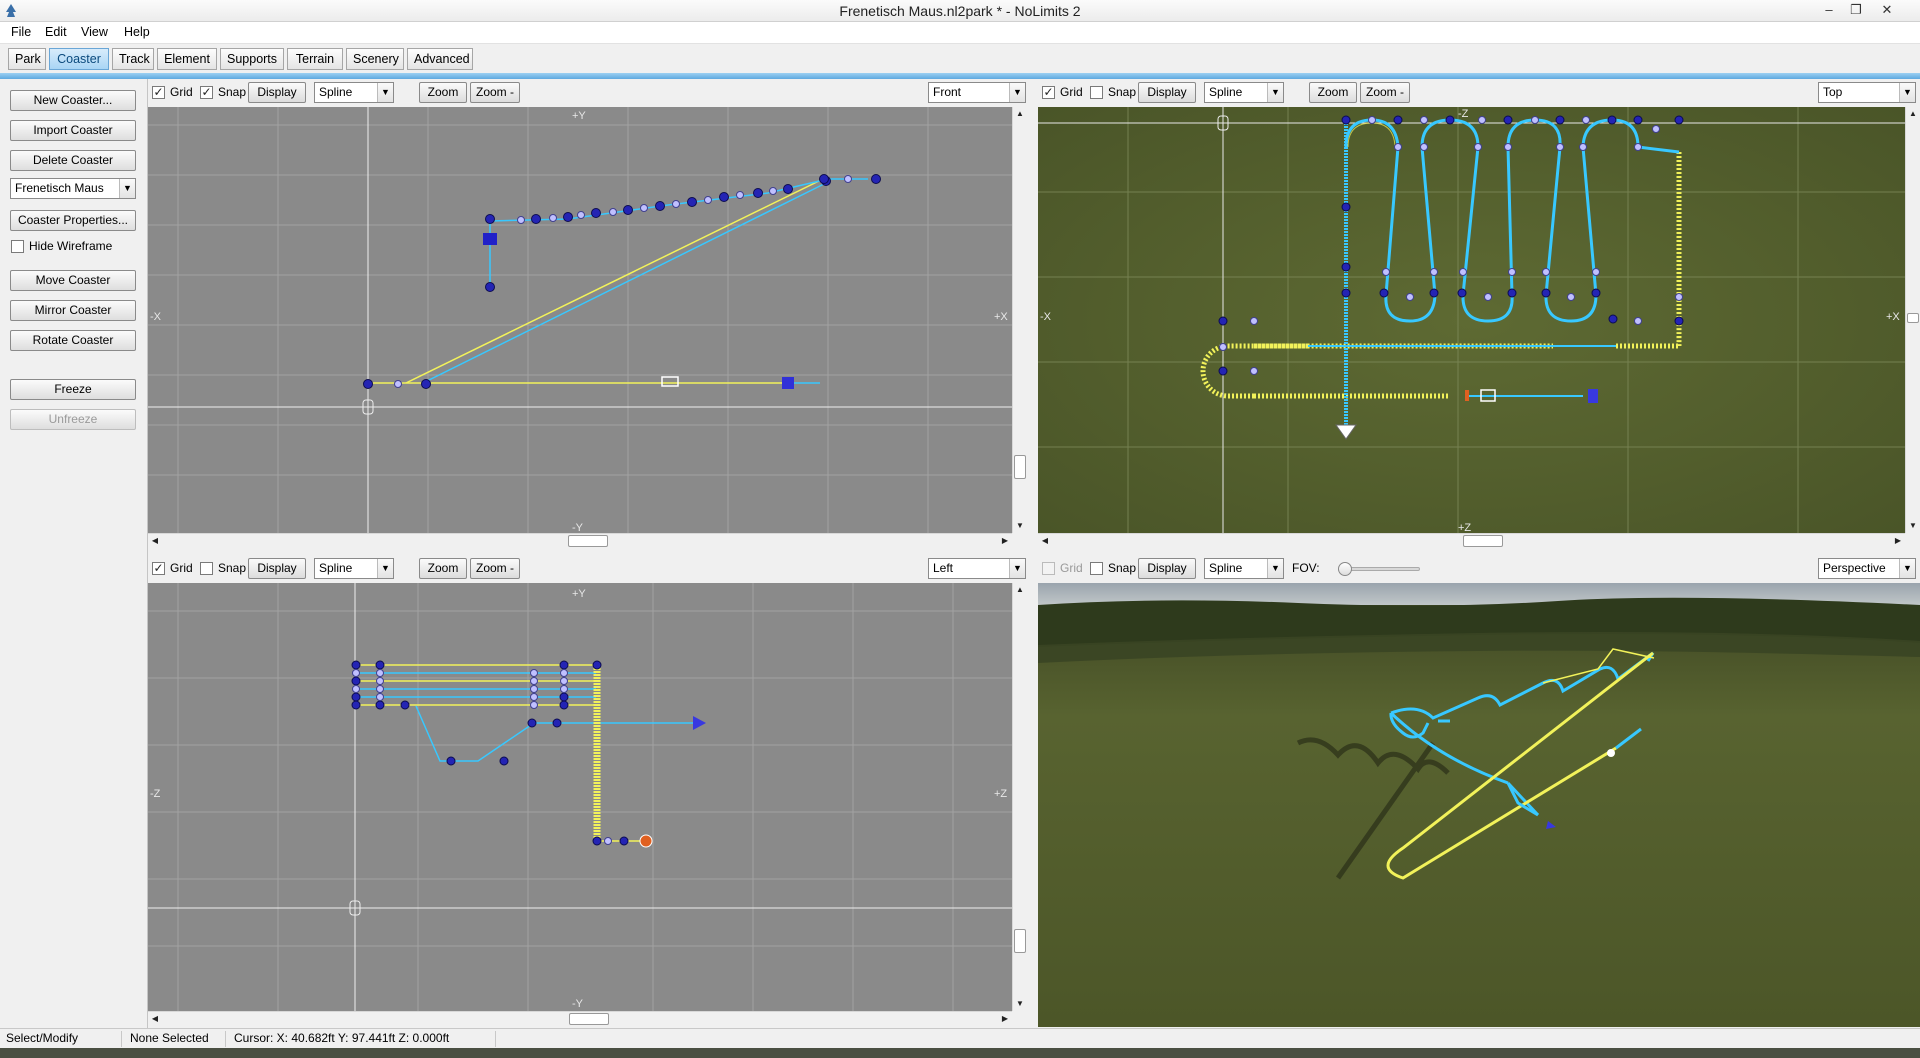 The image size is (1920, 1058). What do you see at coordinates (1829, 10) in the screenshot?
I see `minimize-button: –` at bounding box center [1829, 10].